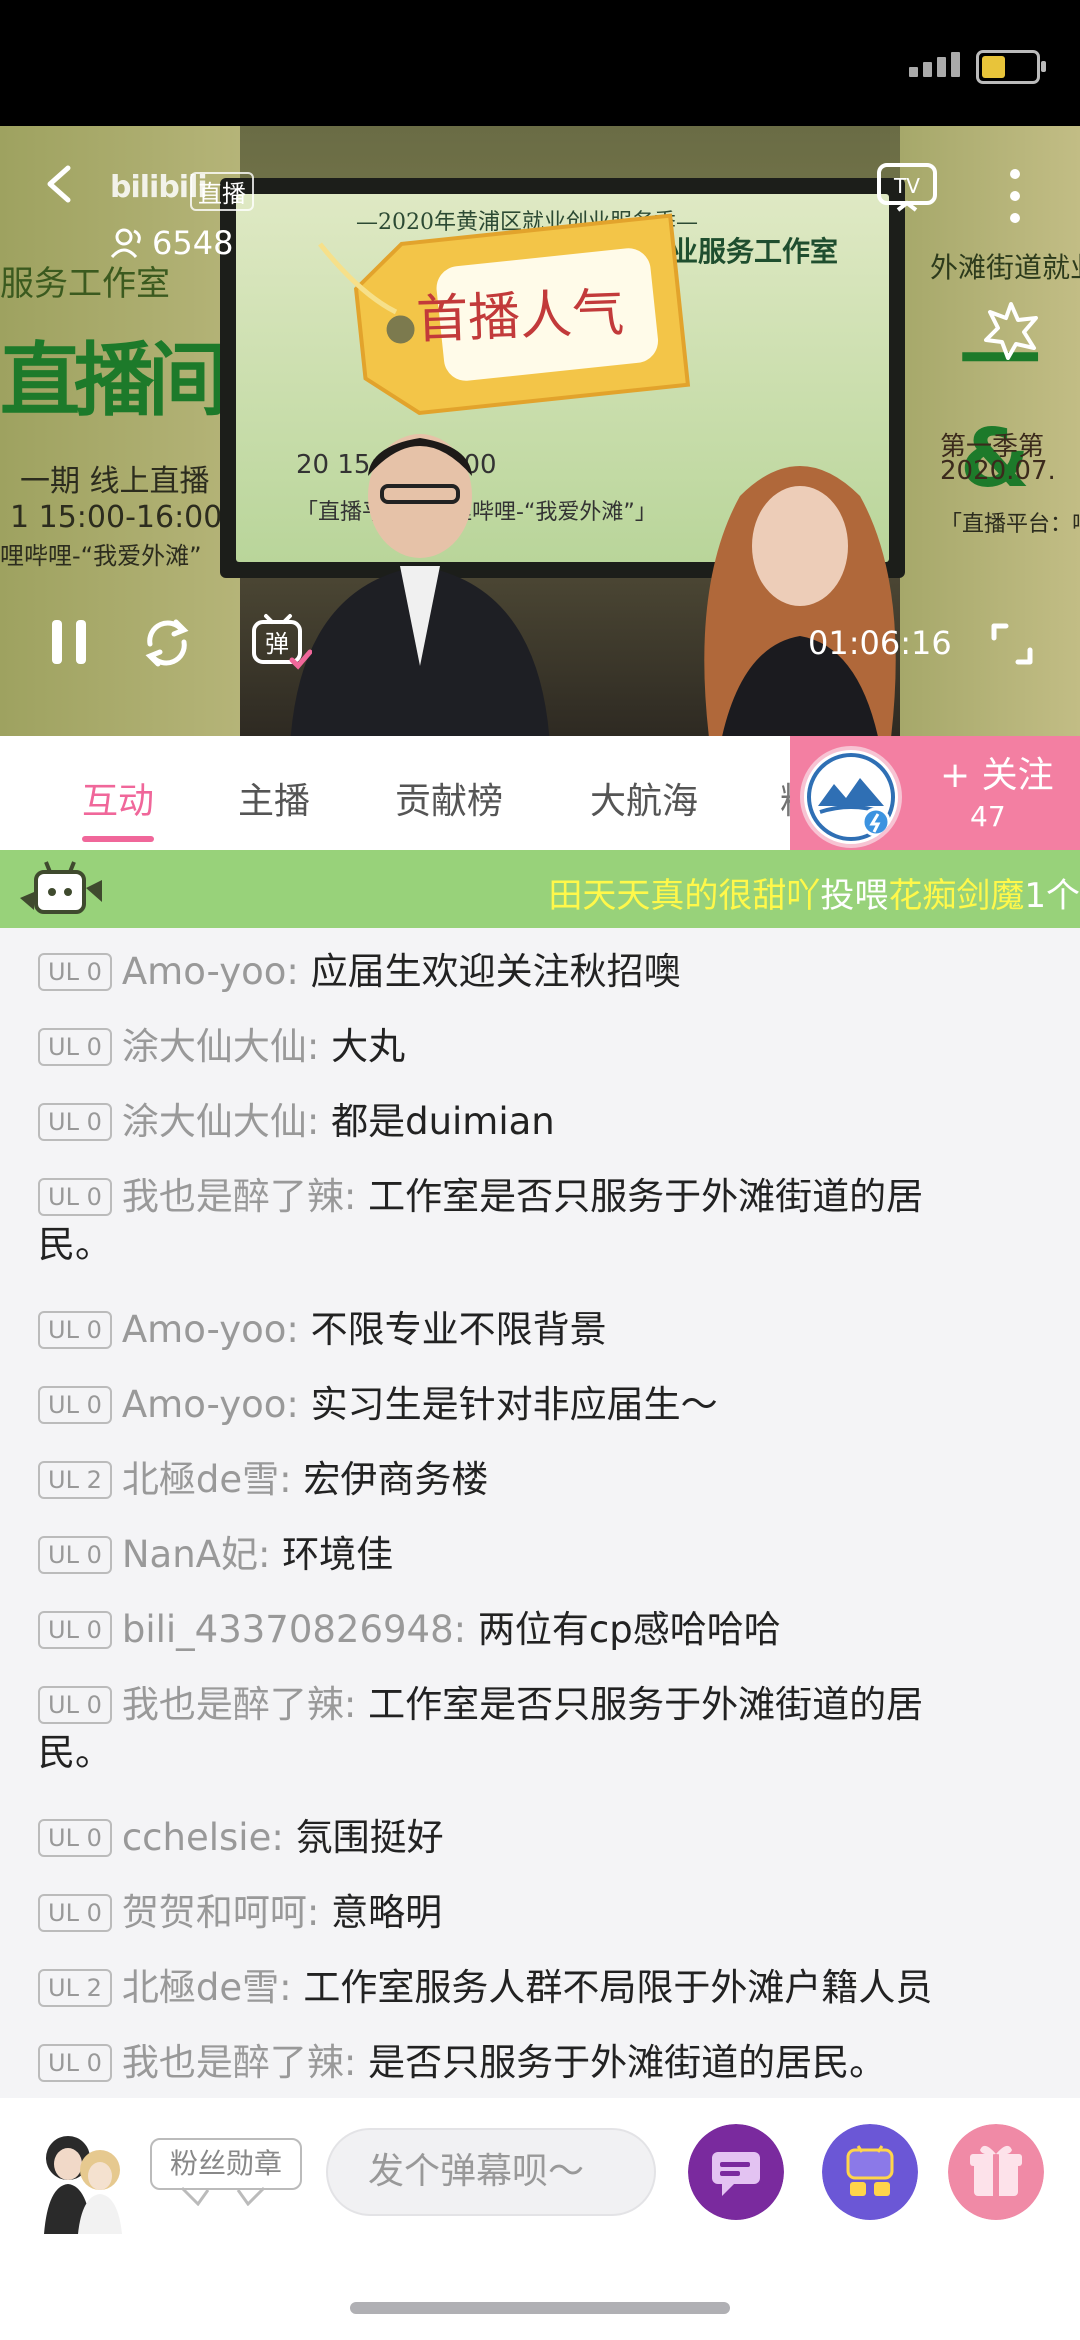 The image size is (1080, 2340). What do you see at coordinates (627, 2062) in the screenshot?
I see `chat-text: 是否只服务于外滩街道的居民。` at bounding box center [627, 2062].